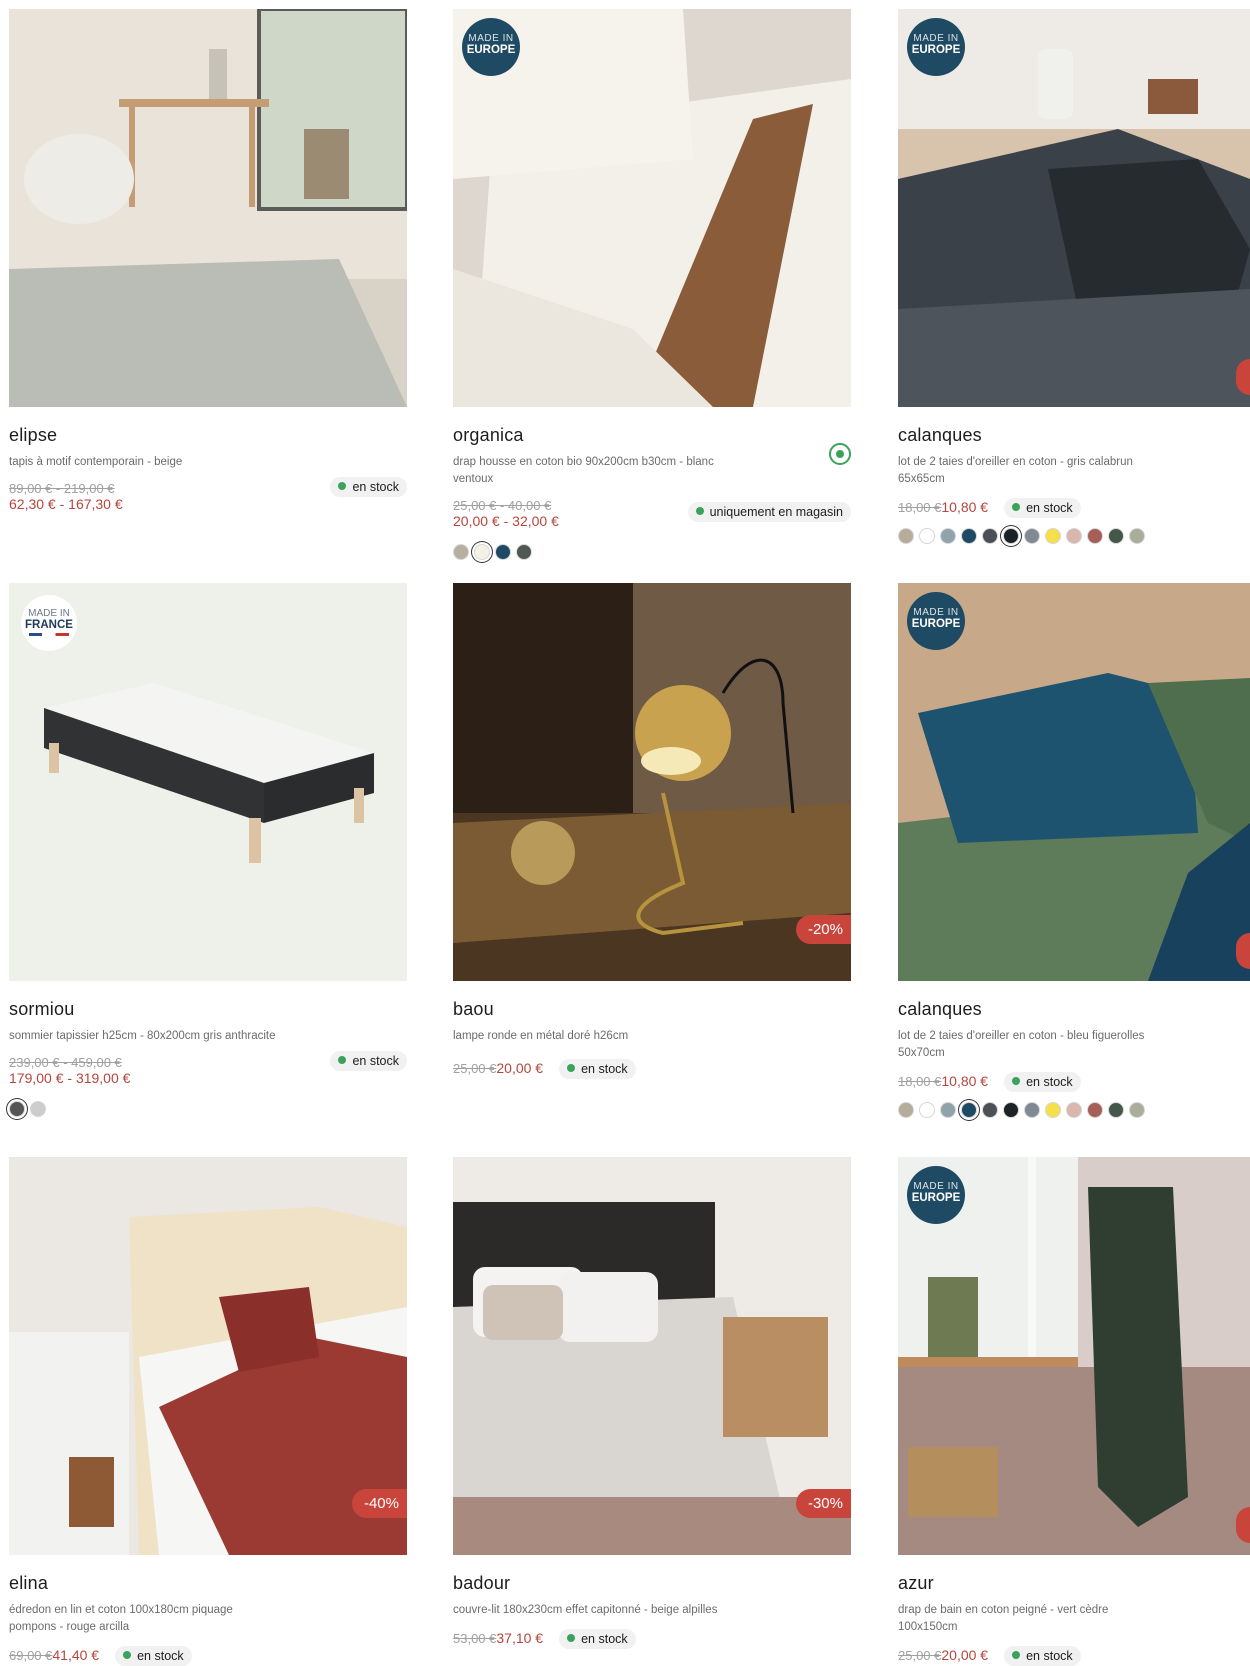  Describe the element at coordinates (652, 1009) in the screenshot. I see `product-title: baou` at that location.